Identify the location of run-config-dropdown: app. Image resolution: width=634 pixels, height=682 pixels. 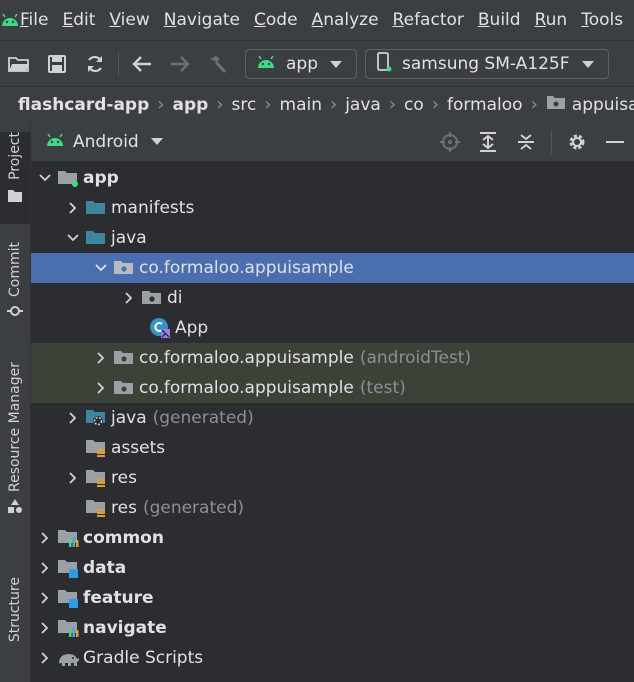
(301, 64).